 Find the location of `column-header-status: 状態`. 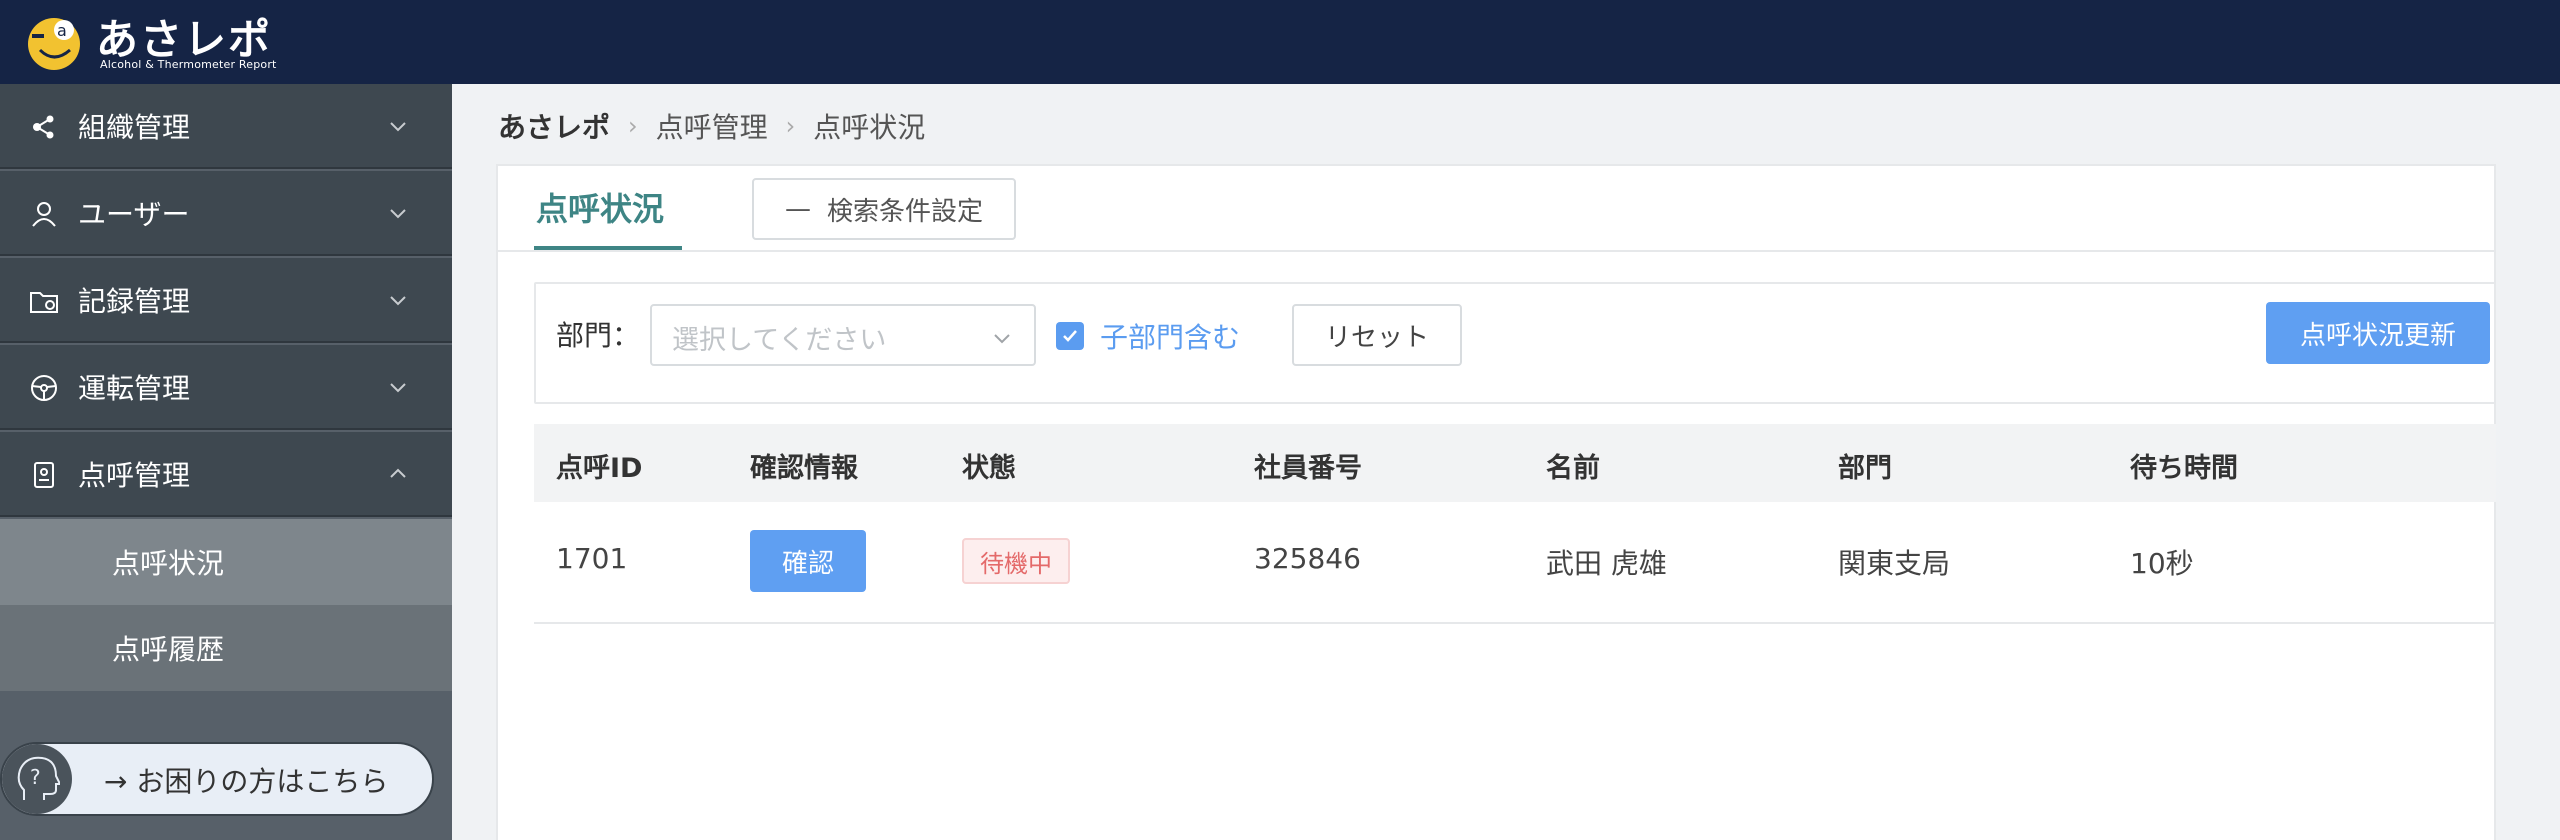

column-header-status: 状態 is located at coordinates (989, 468).